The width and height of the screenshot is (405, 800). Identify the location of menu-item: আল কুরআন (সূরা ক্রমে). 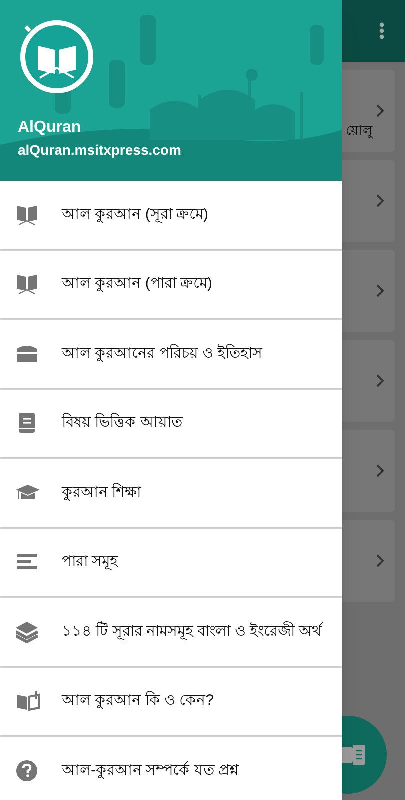
(171, 214).